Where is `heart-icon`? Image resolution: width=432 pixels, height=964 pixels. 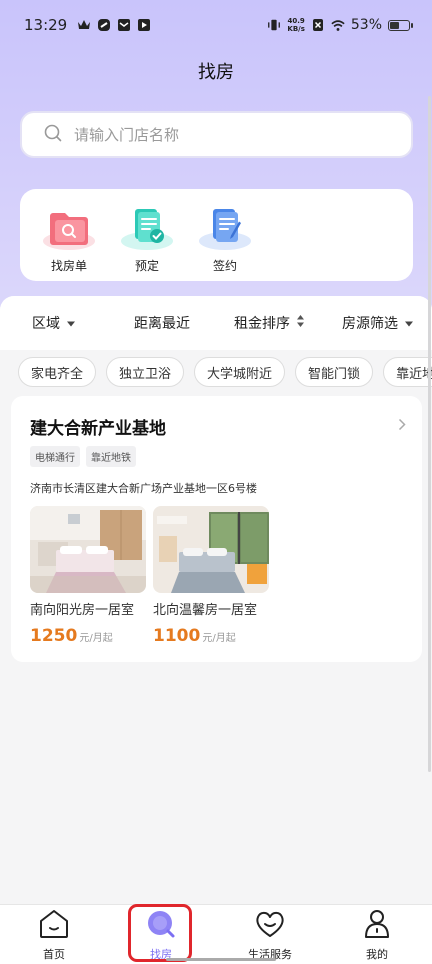 heart-icon is located at coordinates (270, 926).